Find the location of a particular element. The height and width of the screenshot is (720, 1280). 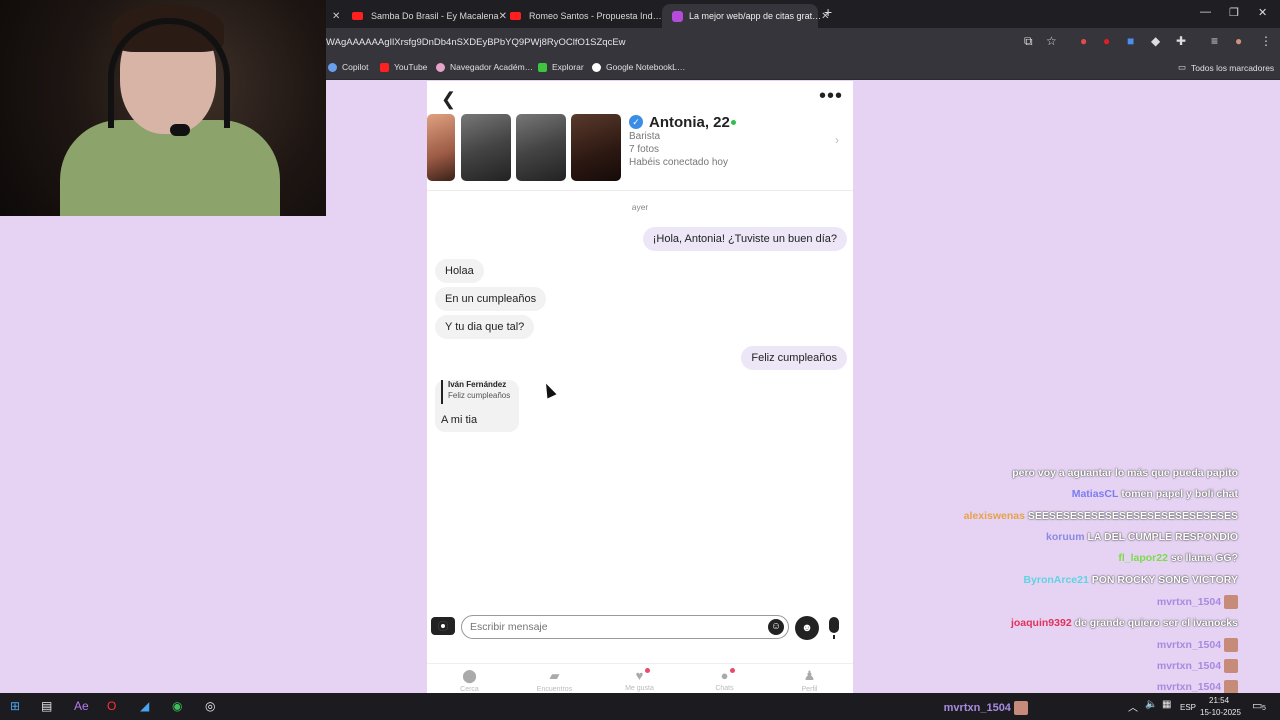

opera-icon: O is located at coordinates (111, 706).